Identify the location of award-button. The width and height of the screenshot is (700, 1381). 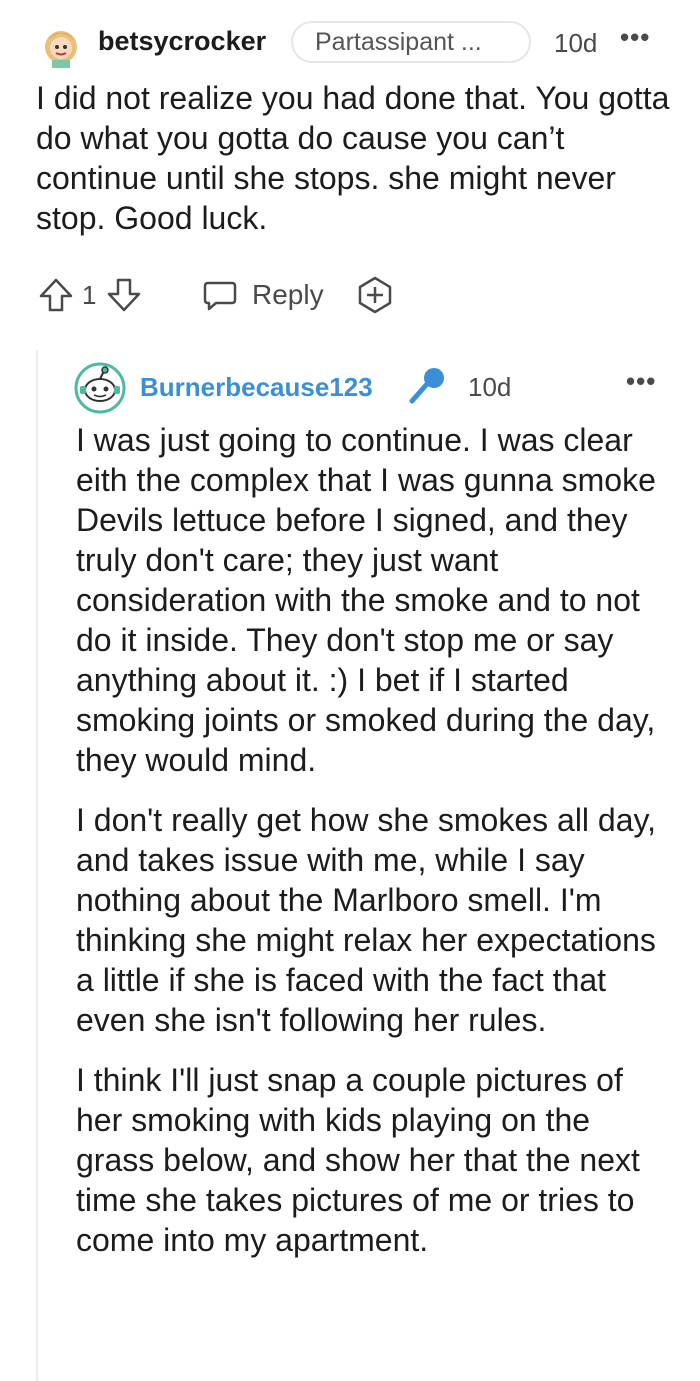
(375, 295).